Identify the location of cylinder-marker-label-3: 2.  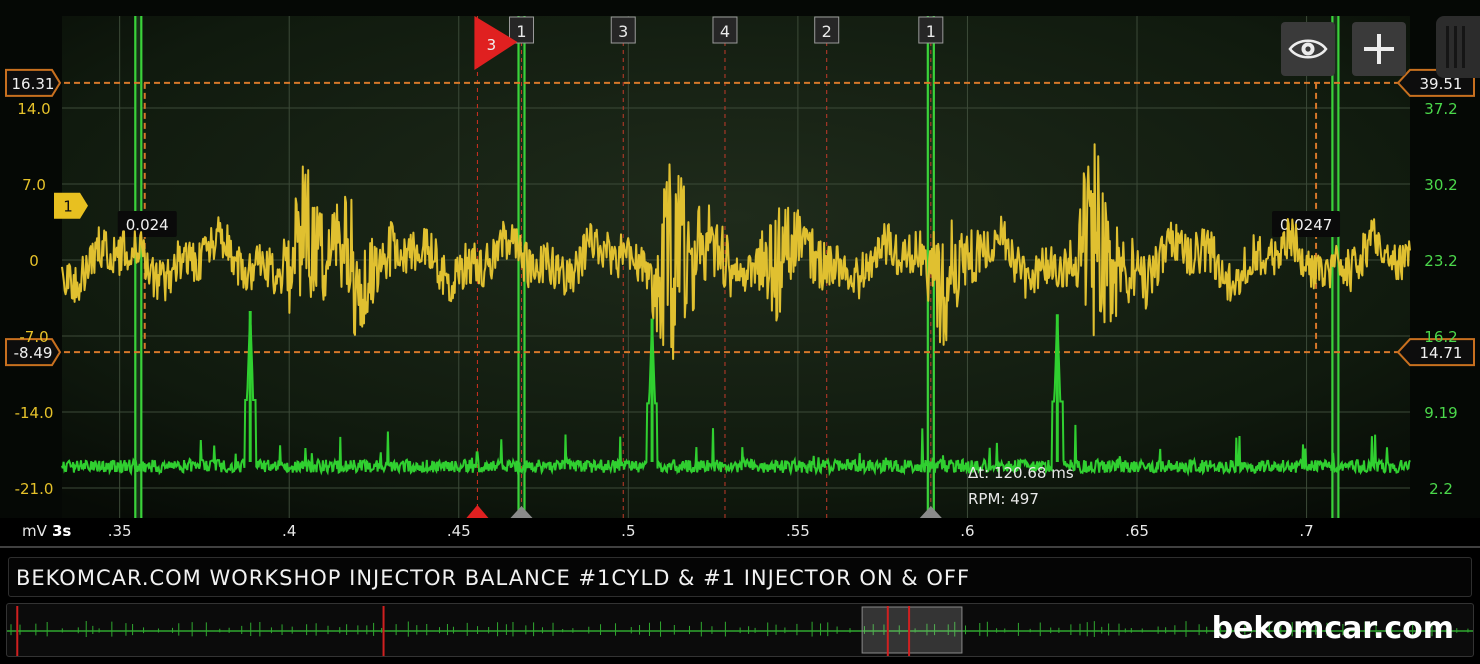
(827, 31).